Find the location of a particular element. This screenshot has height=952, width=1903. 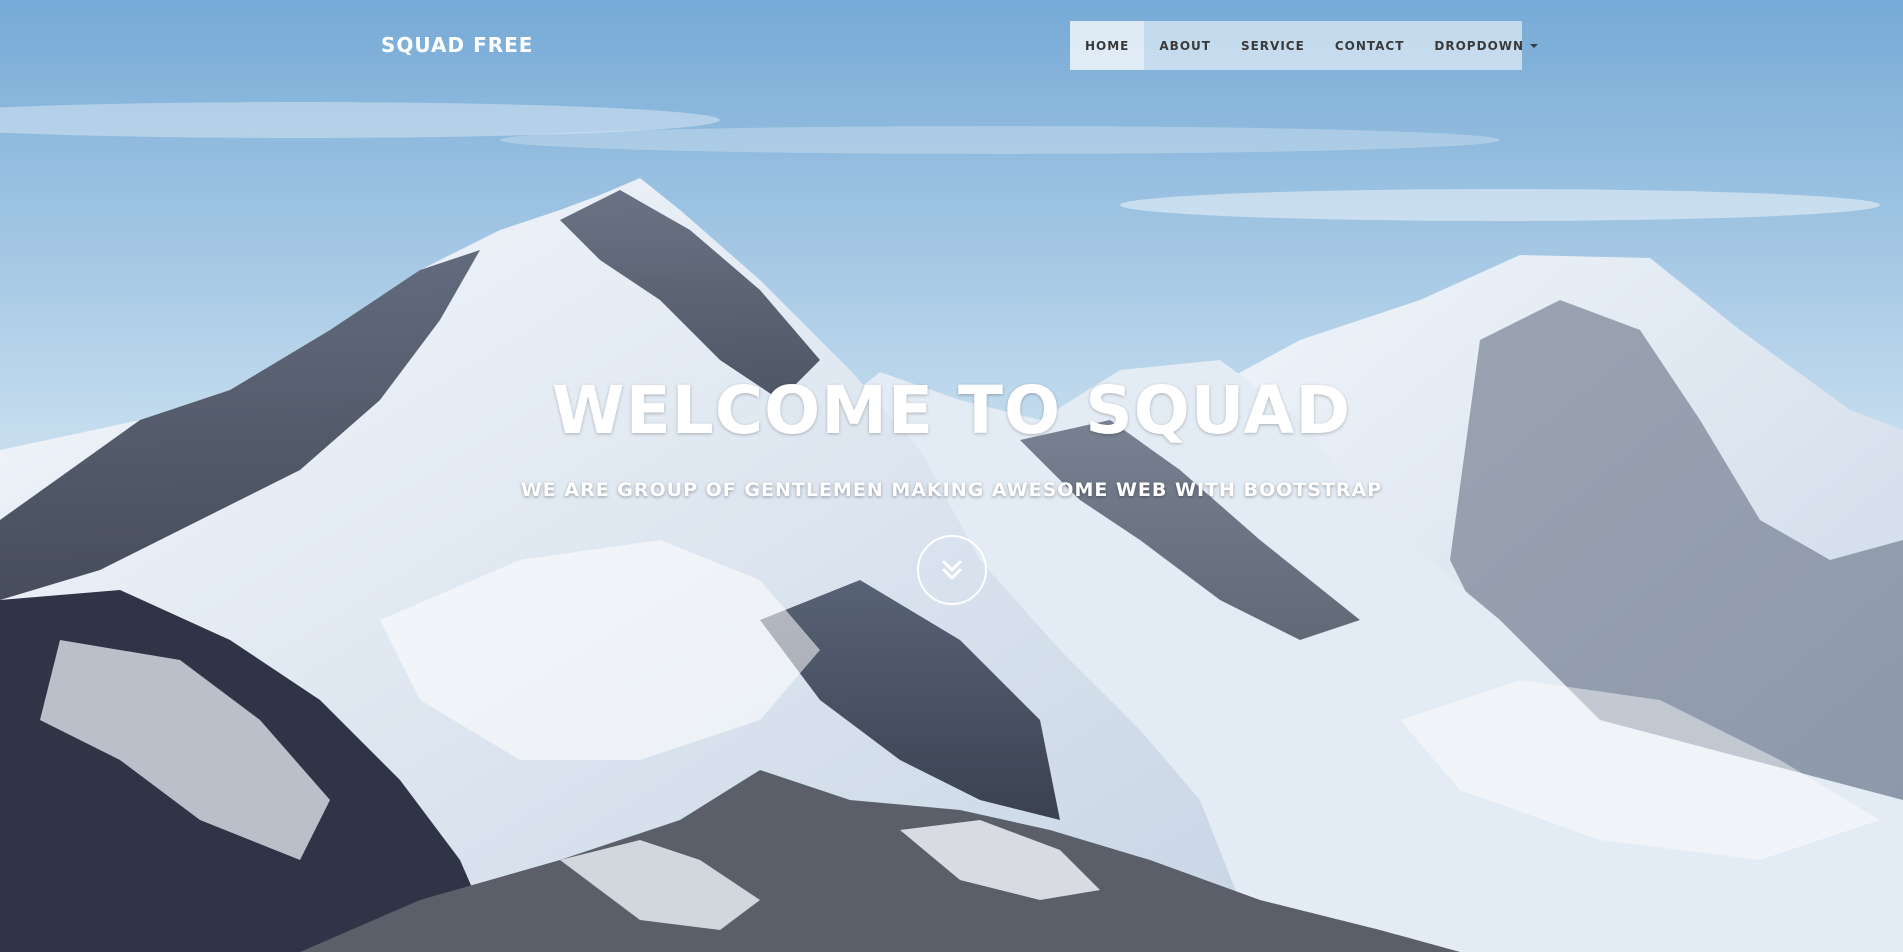

caret-down-icon is located at coordinates (1534, 45).